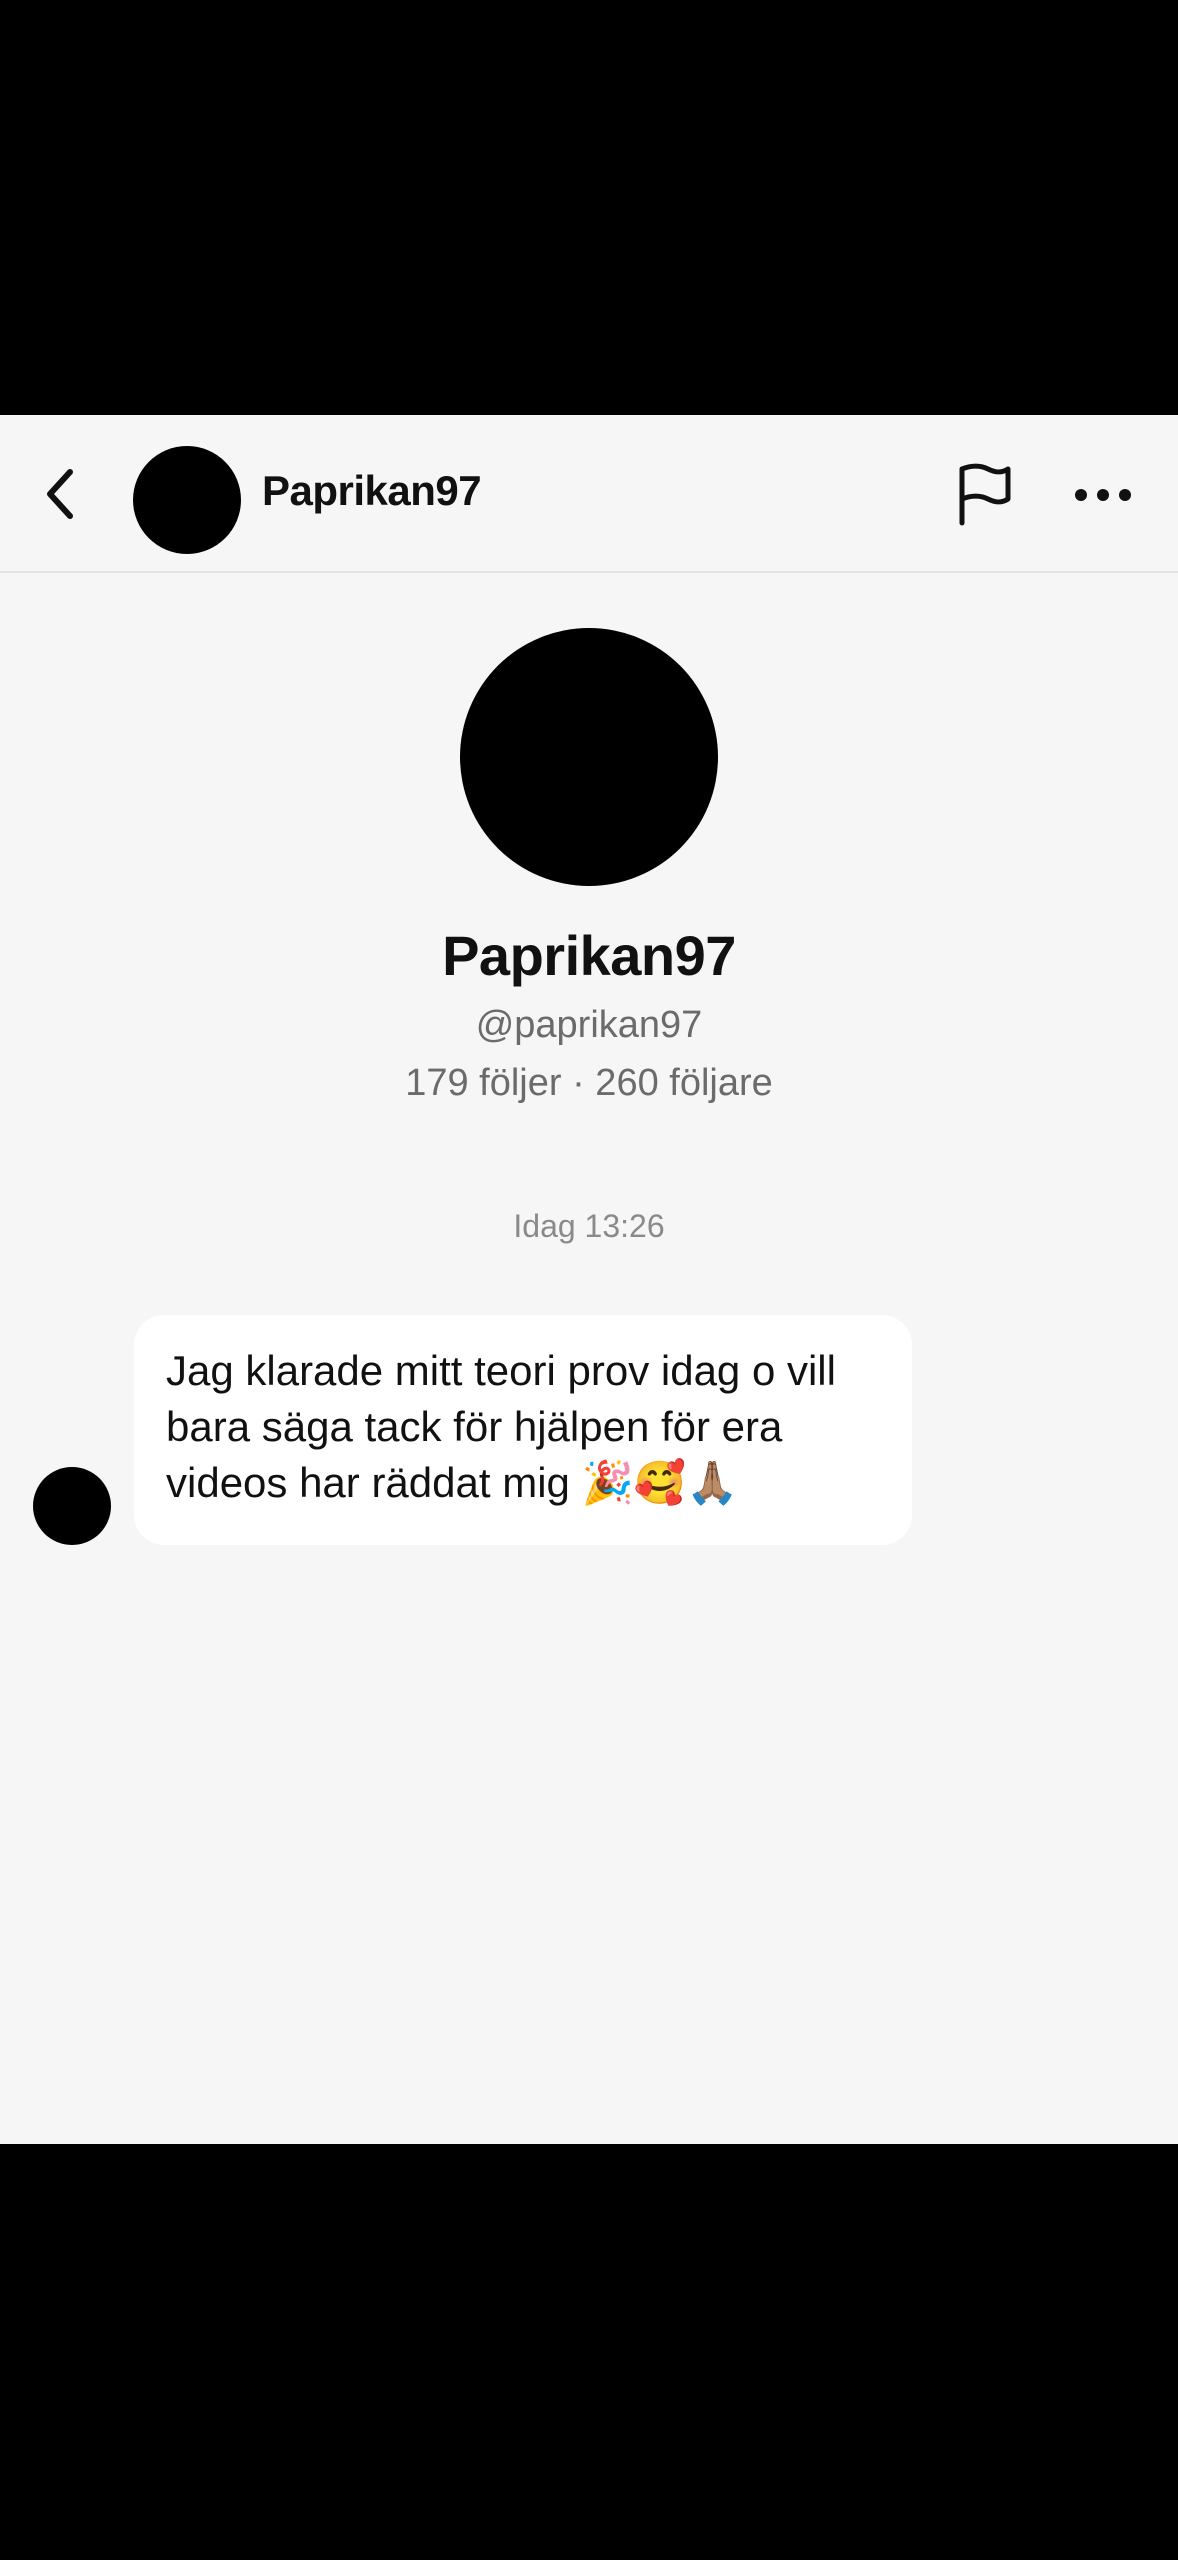 The height and width of the screenshot is (2560, 1178). I want to click on profile-avatar, so click(589, 757).